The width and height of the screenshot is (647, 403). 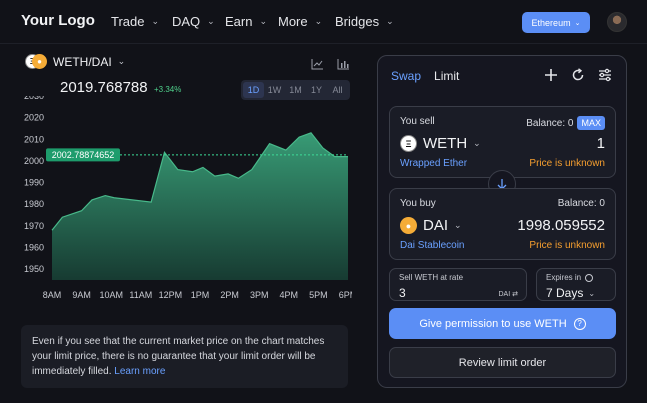 What do you see at coordinates (229, 295) in the screenshot?
I see `x-tick-label: 2PM` at bounding box center [229, 295].